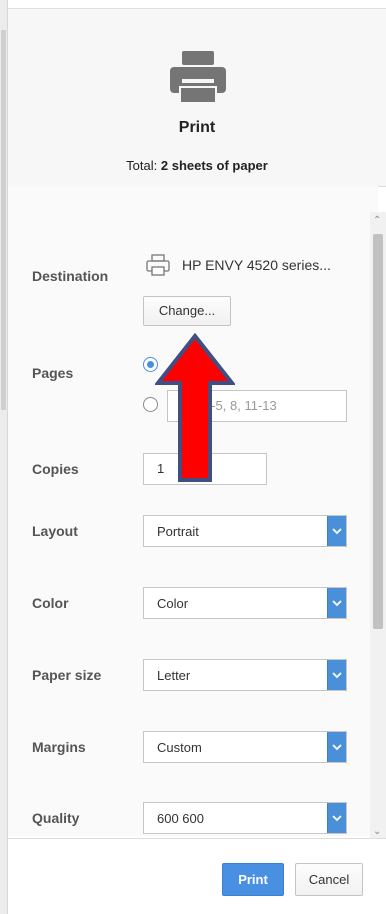  What do you see at coordinates (180, 818) in the screenshot?
I see `quality-select-value: 600 600` at bounding box center [180, 818].